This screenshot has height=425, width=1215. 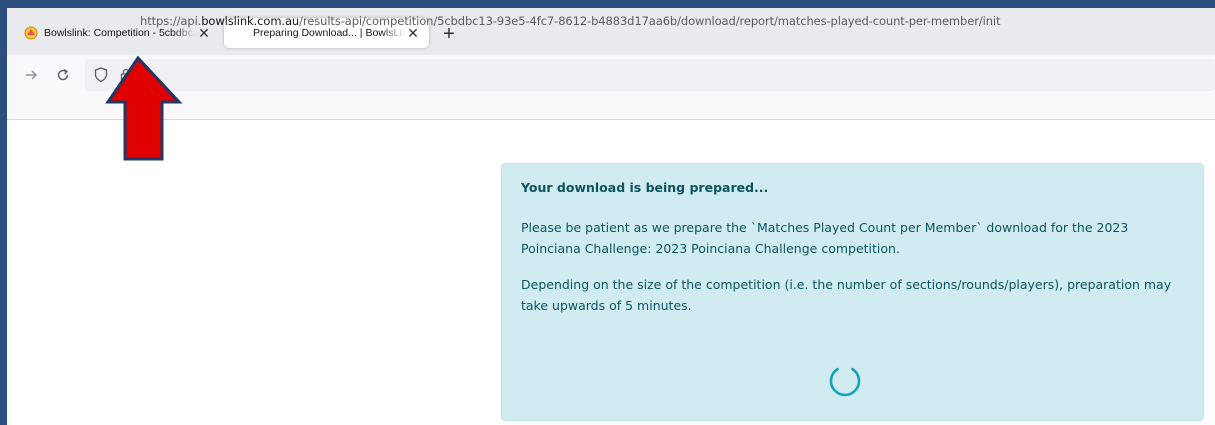 I want to click on toolbar-strip, so click(x=611, y=107).